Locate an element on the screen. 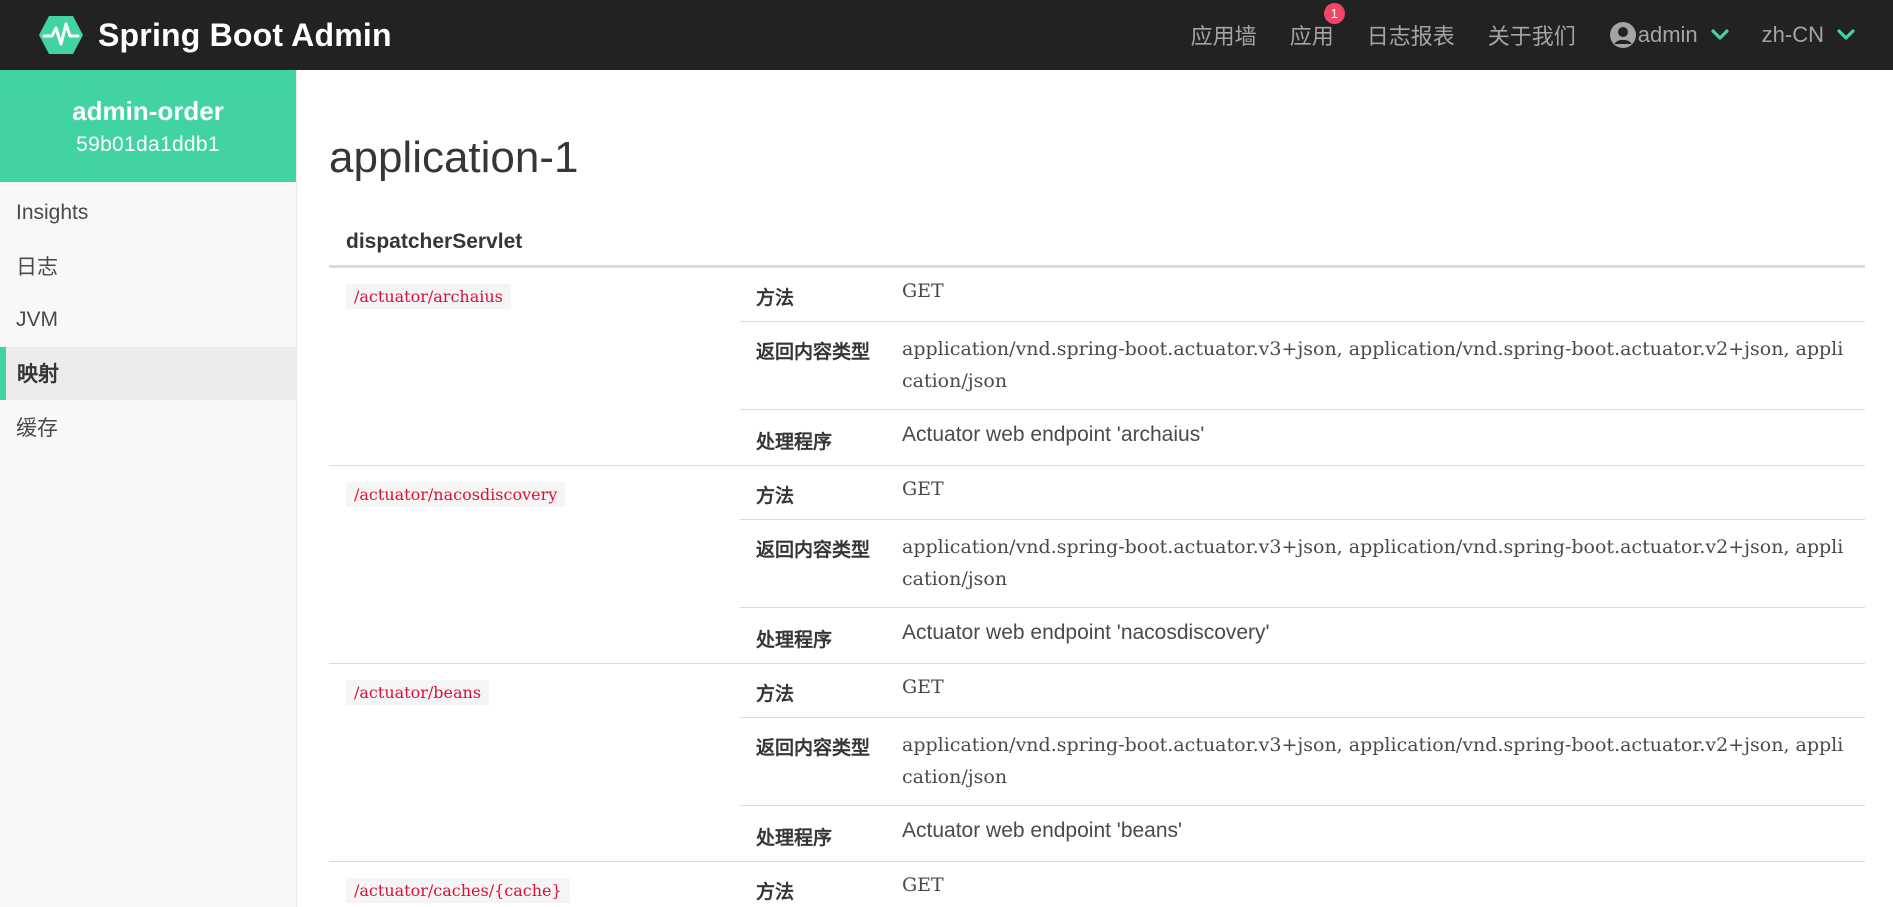 The width and height of the screenshot is (1893, 907). sidebar-nav: Insights 日志 JVM 映射 缓存 is located at coordinates (148, 318).